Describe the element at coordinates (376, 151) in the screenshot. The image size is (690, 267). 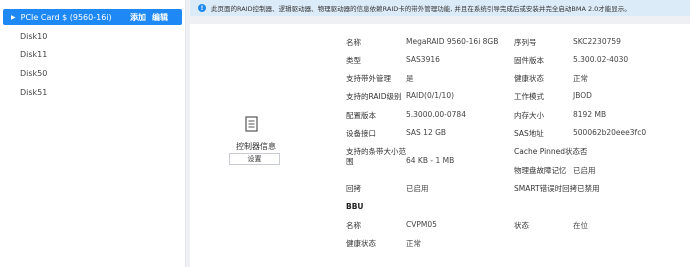
I see `strip-size-key: 支持的条带大小范` at that location.